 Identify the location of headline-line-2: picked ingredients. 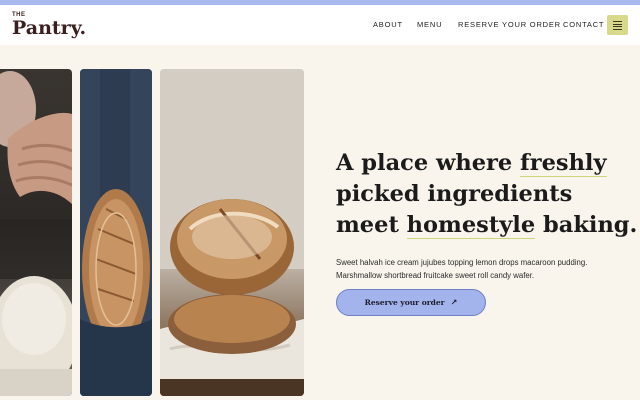
(486, 194).